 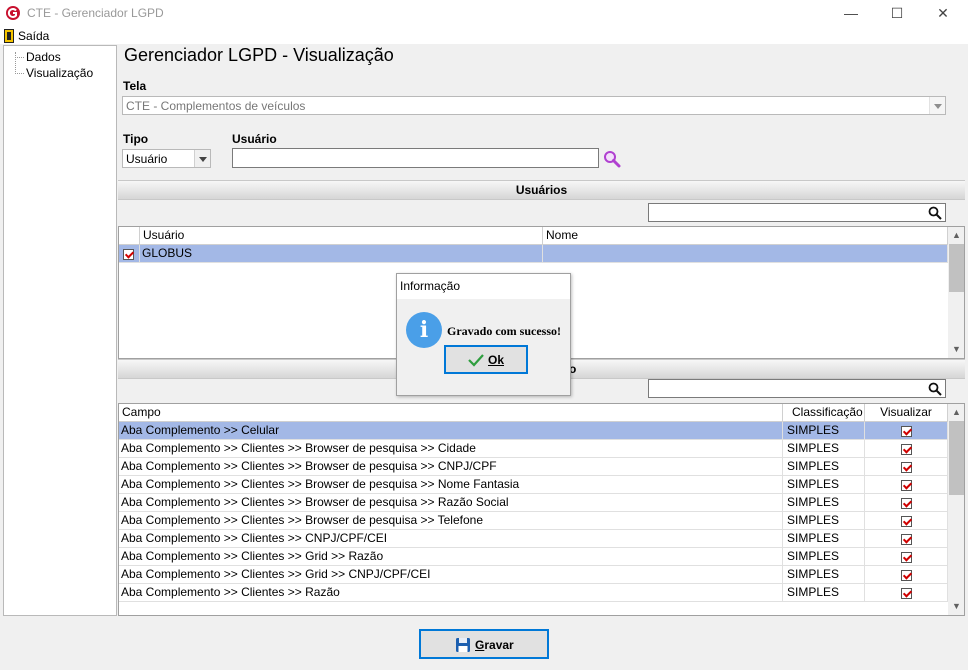 What do you see at coordinates (499, 645) in the screenshot?
I see `save-button-label-rest: ravar` at bounding box center [499, 645].